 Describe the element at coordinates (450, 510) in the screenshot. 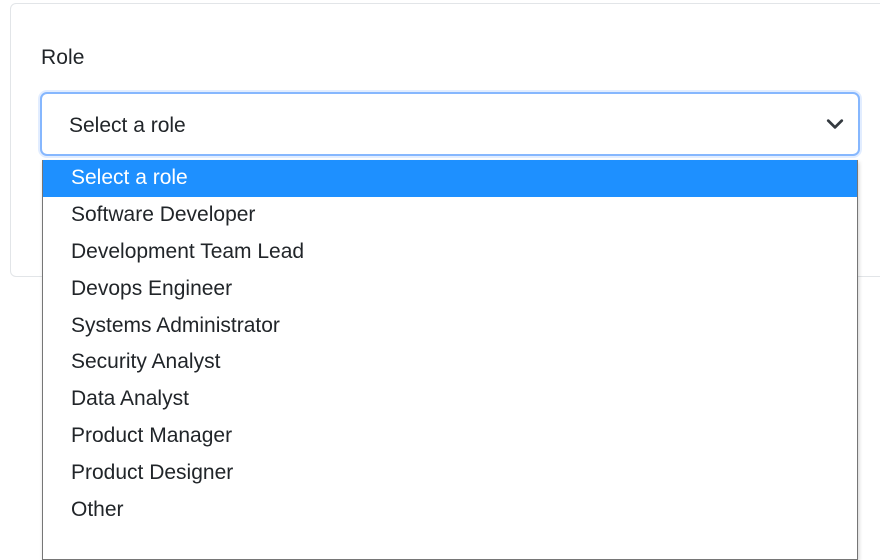

I see `role-option: Other` at that location.